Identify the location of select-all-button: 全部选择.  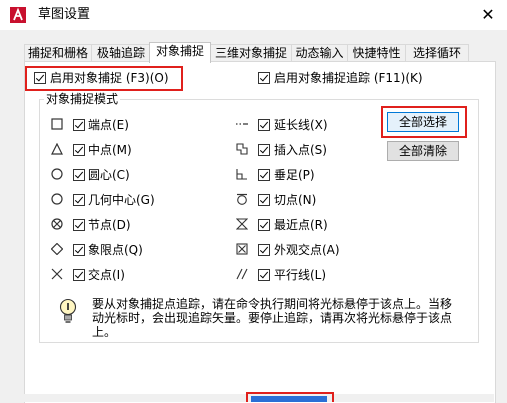
(423, 122).